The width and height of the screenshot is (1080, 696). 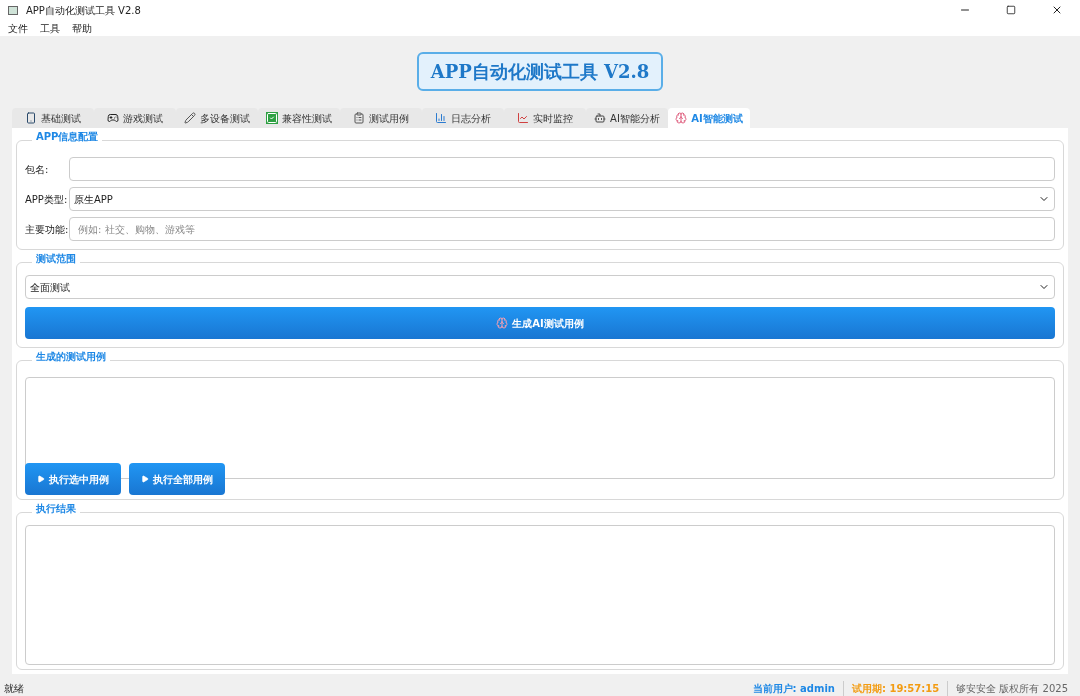 What do you see at coordinates (1011, 10) in the screenshot?
I see `maximize-icon` at bounding box center [1011, 10].